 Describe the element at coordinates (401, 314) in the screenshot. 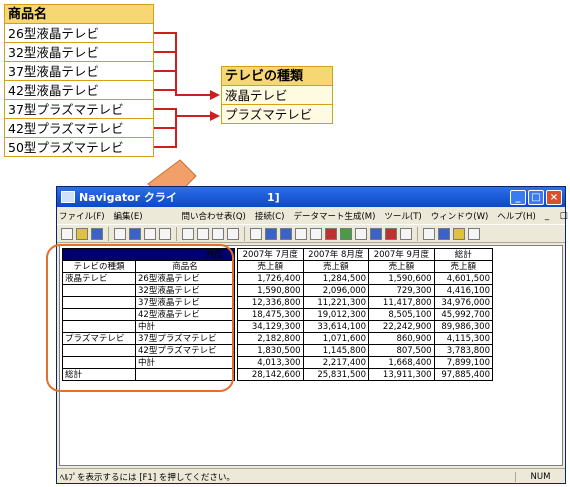

I see `value-cell: 8,505,100` at that location.